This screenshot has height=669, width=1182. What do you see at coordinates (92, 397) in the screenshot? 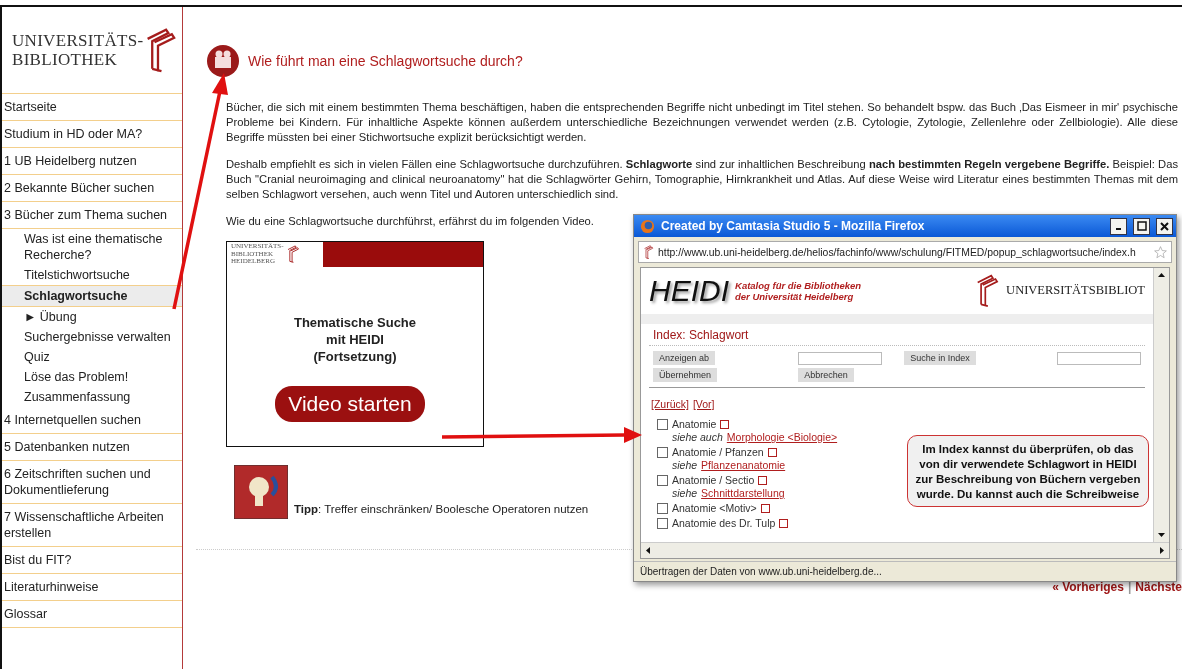
I see `sidebar-item: Zusammenfassung` at bounding box center [92, 397].